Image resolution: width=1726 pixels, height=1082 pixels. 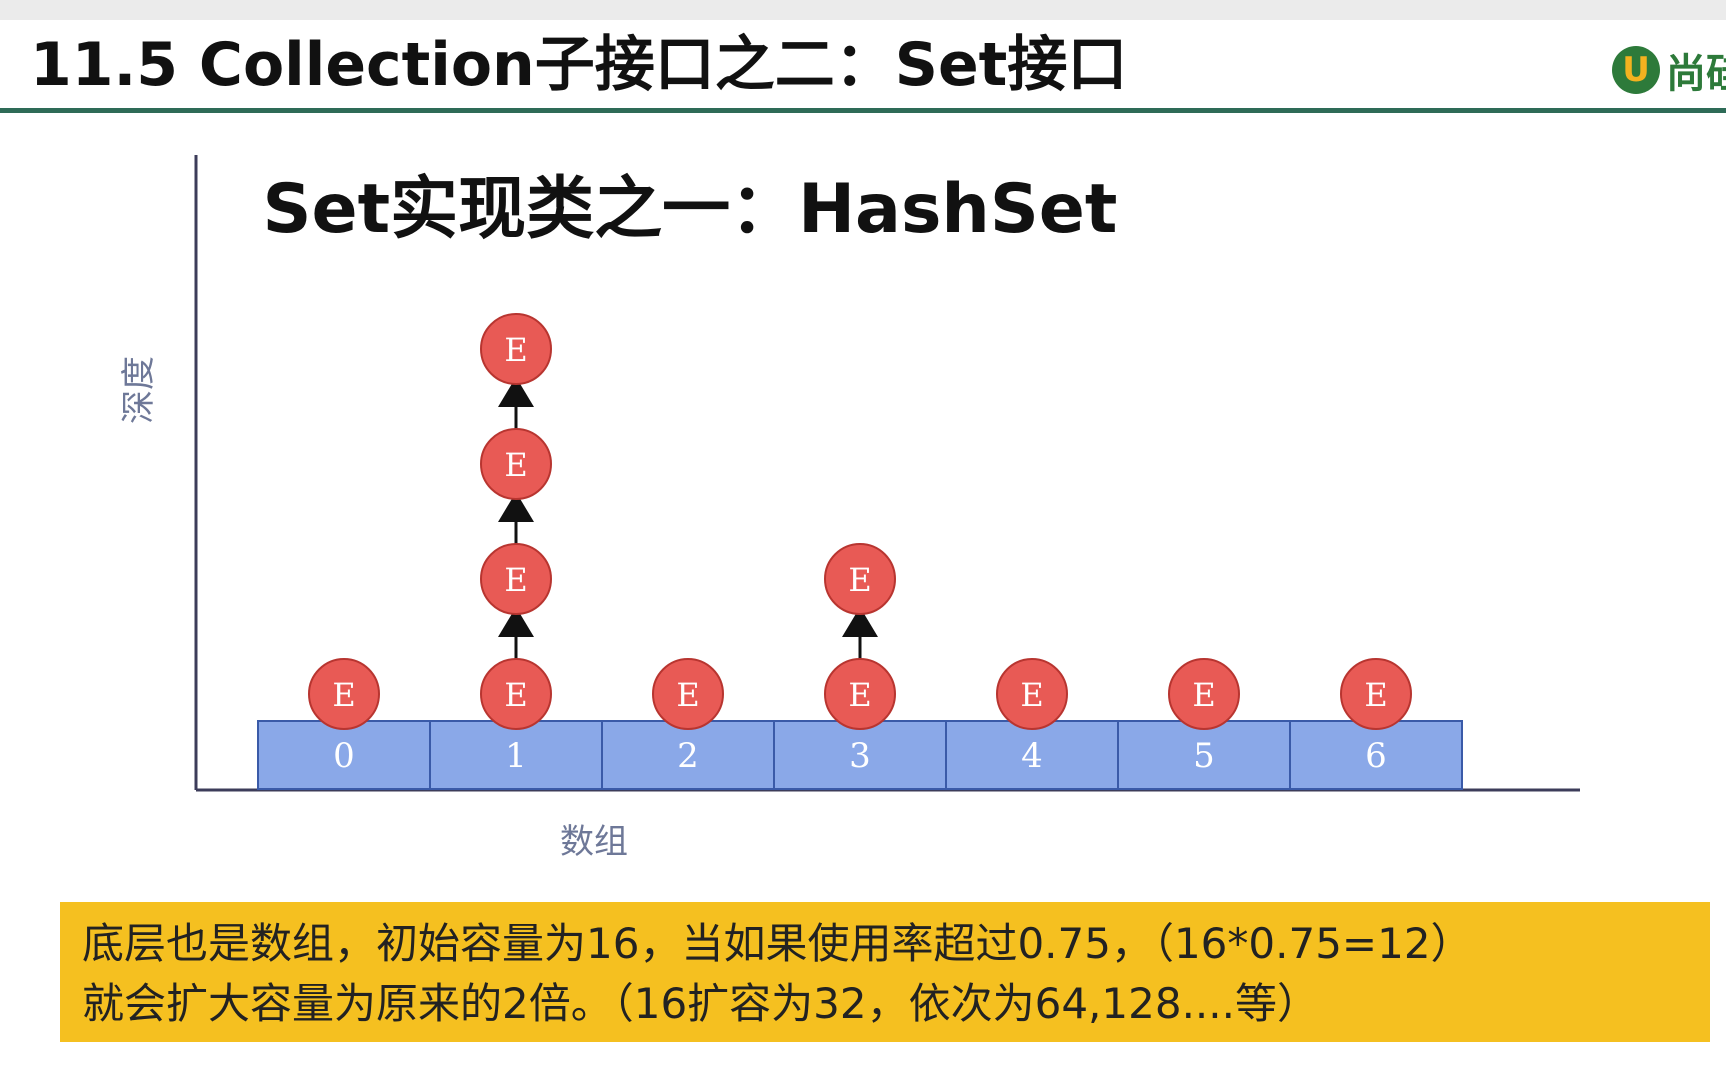 I want to click on bucket-index-label: 5, so click(x=1204, y=756).